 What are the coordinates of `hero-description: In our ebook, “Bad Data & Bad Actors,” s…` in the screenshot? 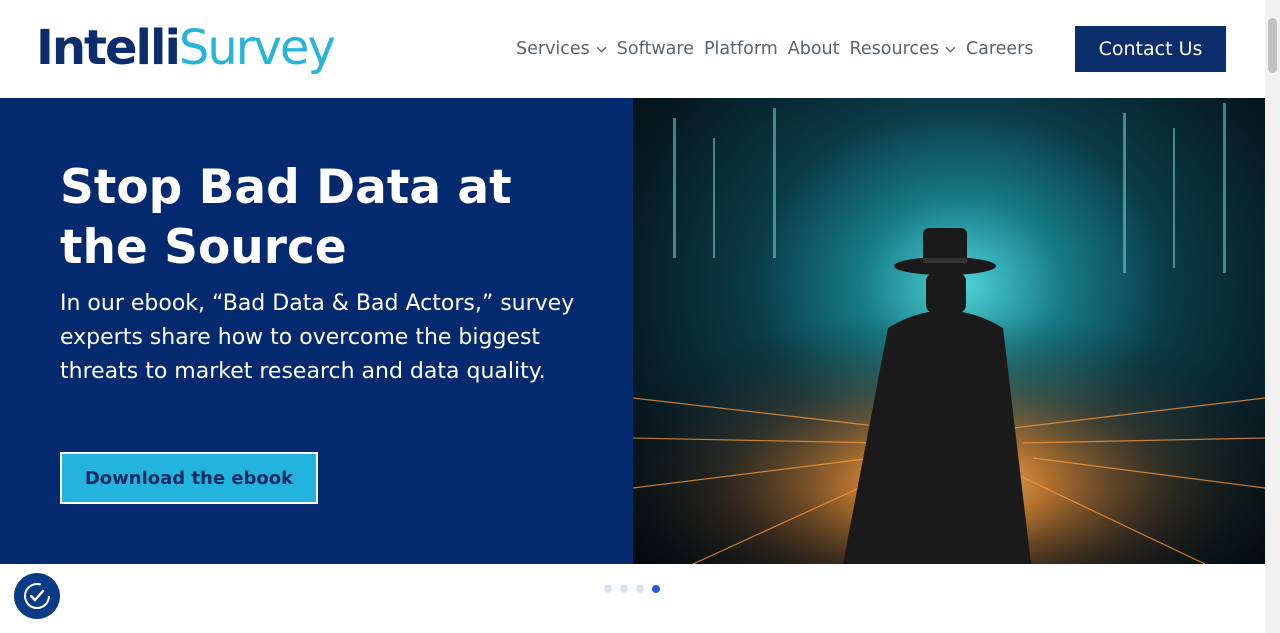 It's located at (317, 337).